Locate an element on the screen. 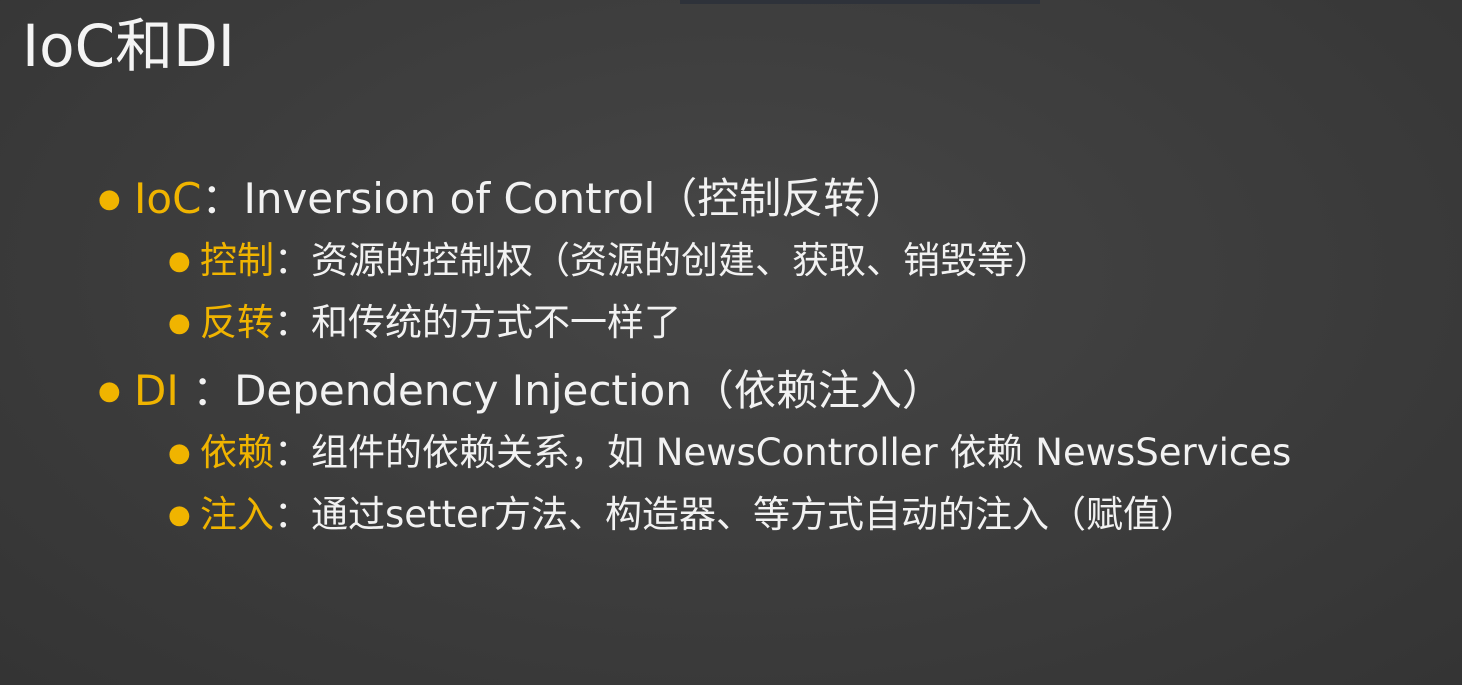 The width and height of the screenshot is (1462, 685). bullet-ioc: ● IoC：Inversion of Control（控制反转） is located at coordinates (771, 199).